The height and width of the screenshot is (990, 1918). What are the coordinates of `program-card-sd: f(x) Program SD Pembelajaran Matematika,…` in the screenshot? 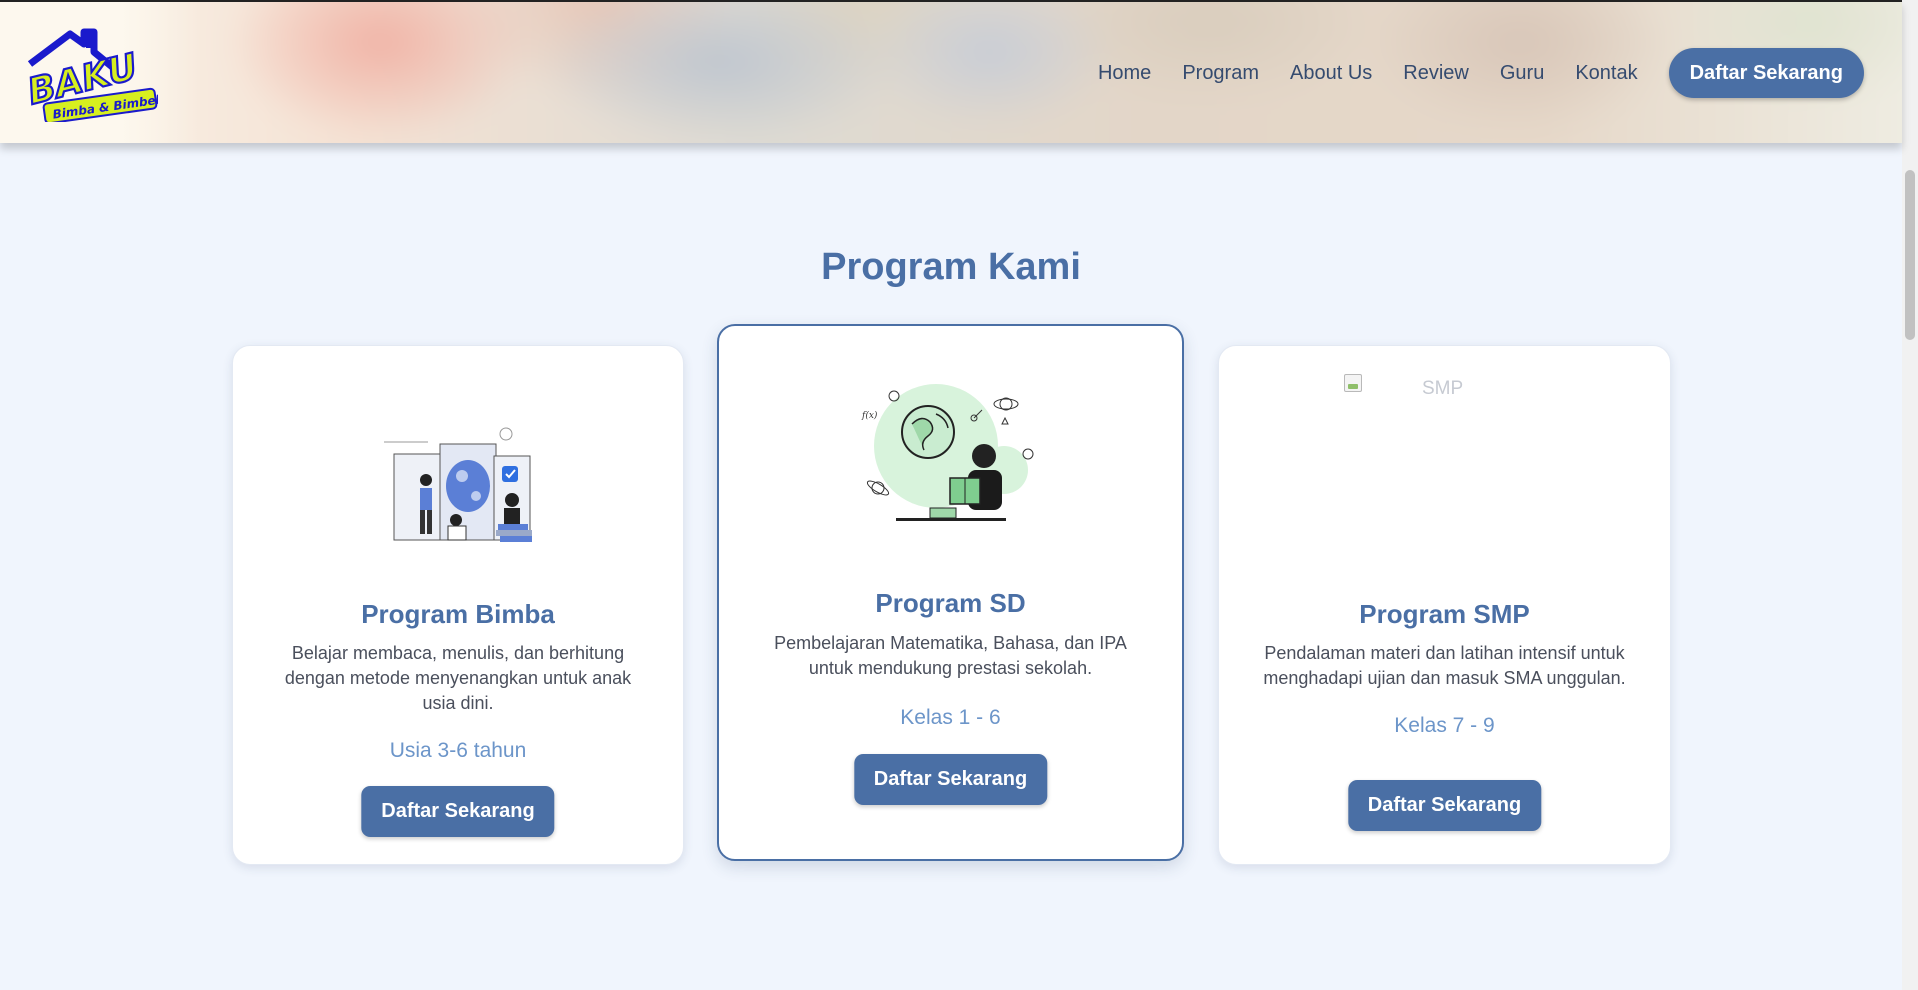 It's located at (950, 592).